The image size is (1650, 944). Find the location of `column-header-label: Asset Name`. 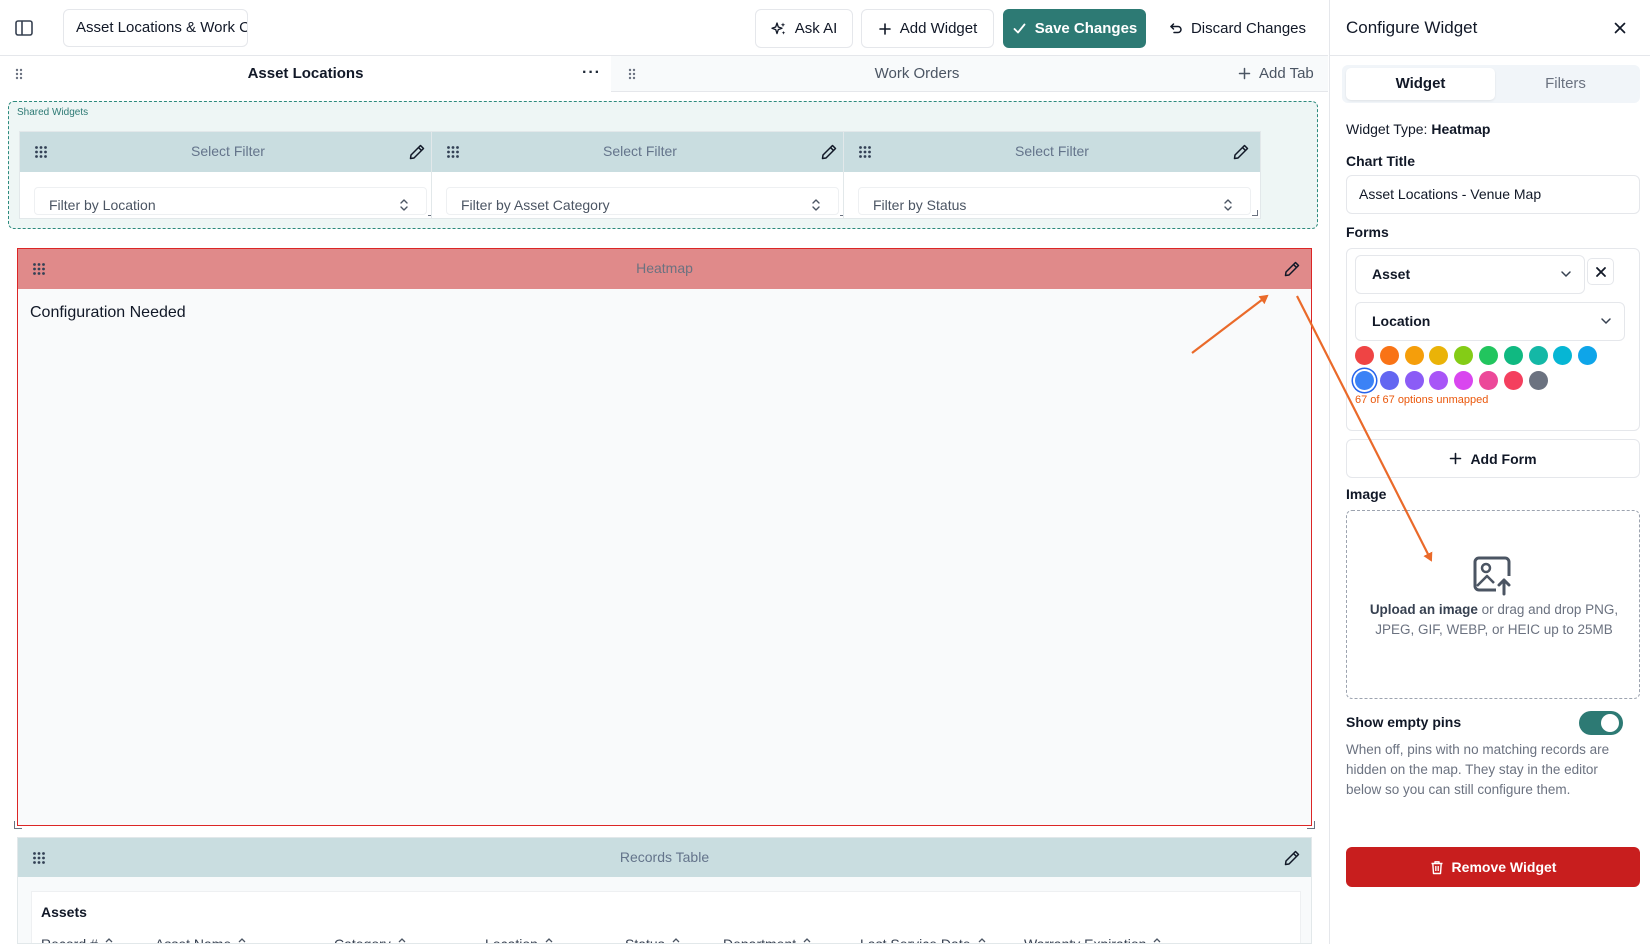

column-header-label: Asset Name is located at coordinates (193, 940).